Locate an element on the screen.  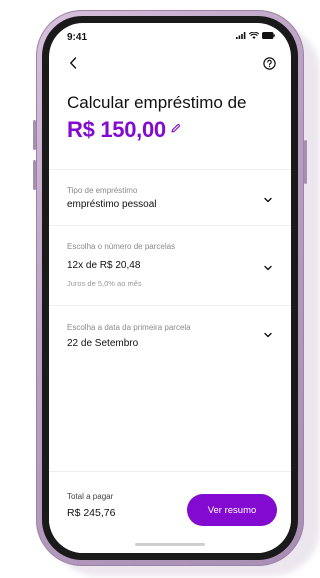
installments-label: Escolha o número de parcelas is located at coordinates (121, 246).